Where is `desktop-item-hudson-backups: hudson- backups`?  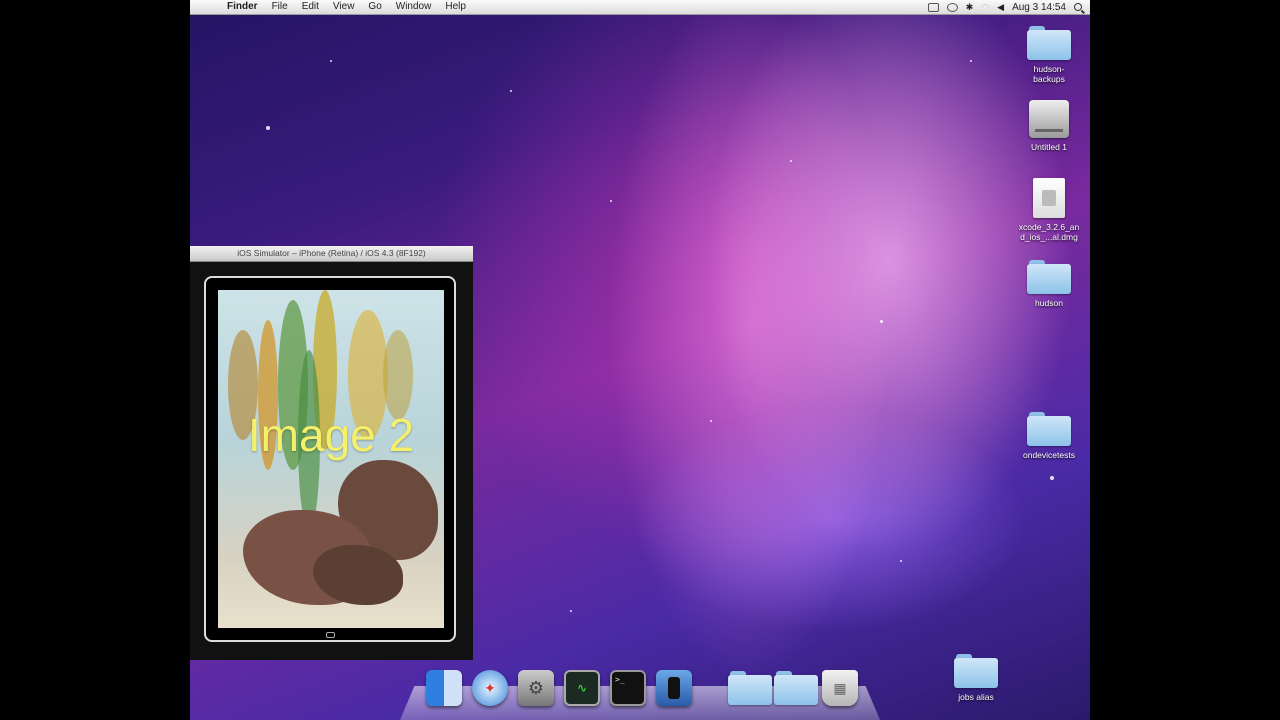 desktop-item-hudson-backups: hudson- backups is located at coordinates (1049, 55).